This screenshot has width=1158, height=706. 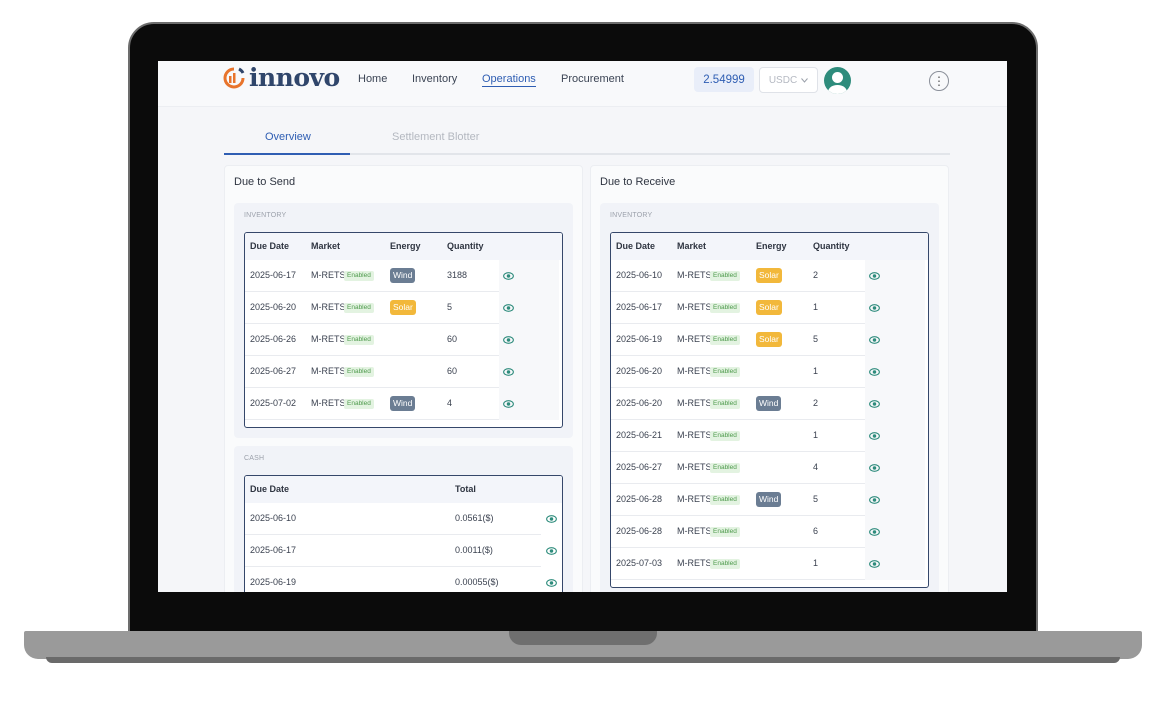 What do you see at coordinates (639, 435) in the screenshot?
I see `due-date-cell: 2025-06-21` at bounding box center [639, 435].